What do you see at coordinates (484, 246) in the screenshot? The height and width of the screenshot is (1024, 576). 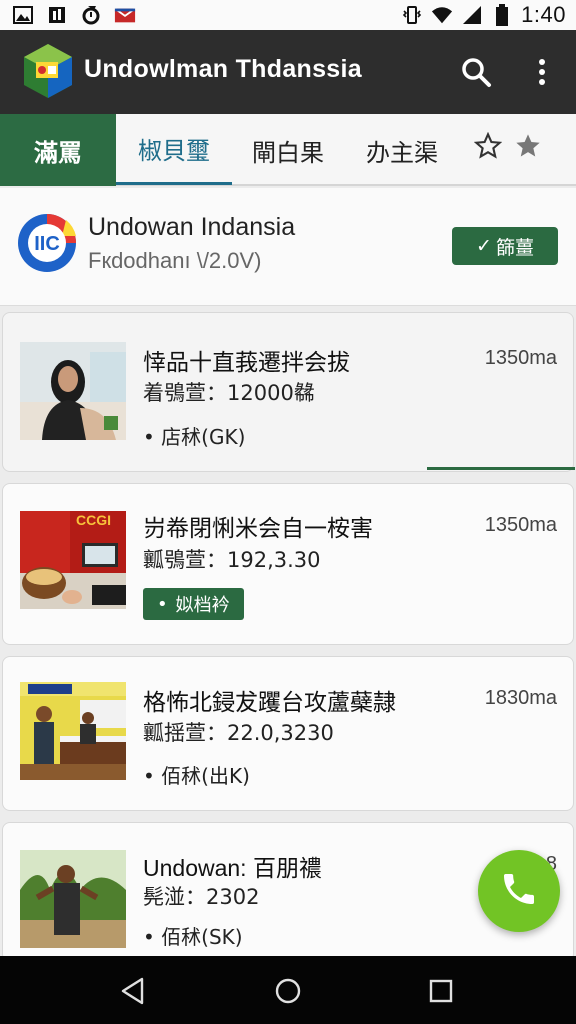 I see `check-icon: ✓` at bounding box center [484, 246].